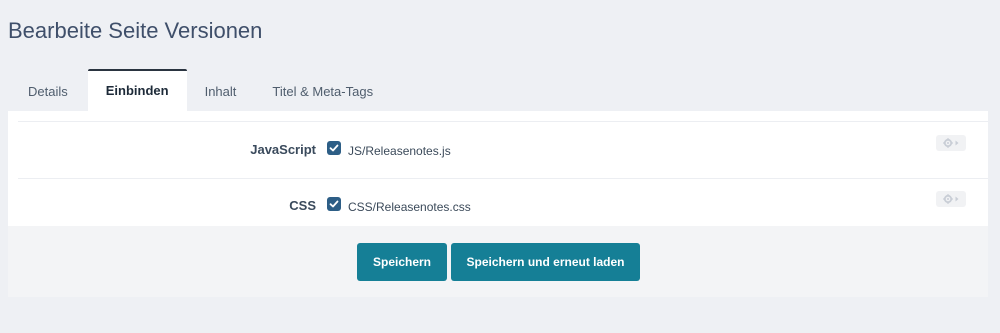 The width and height of the screenshot is (1000, 333). What do you see at coordinates (48, 91) in the screenshot?
I see `tab-details: Details` at bounding box center [48, 91].